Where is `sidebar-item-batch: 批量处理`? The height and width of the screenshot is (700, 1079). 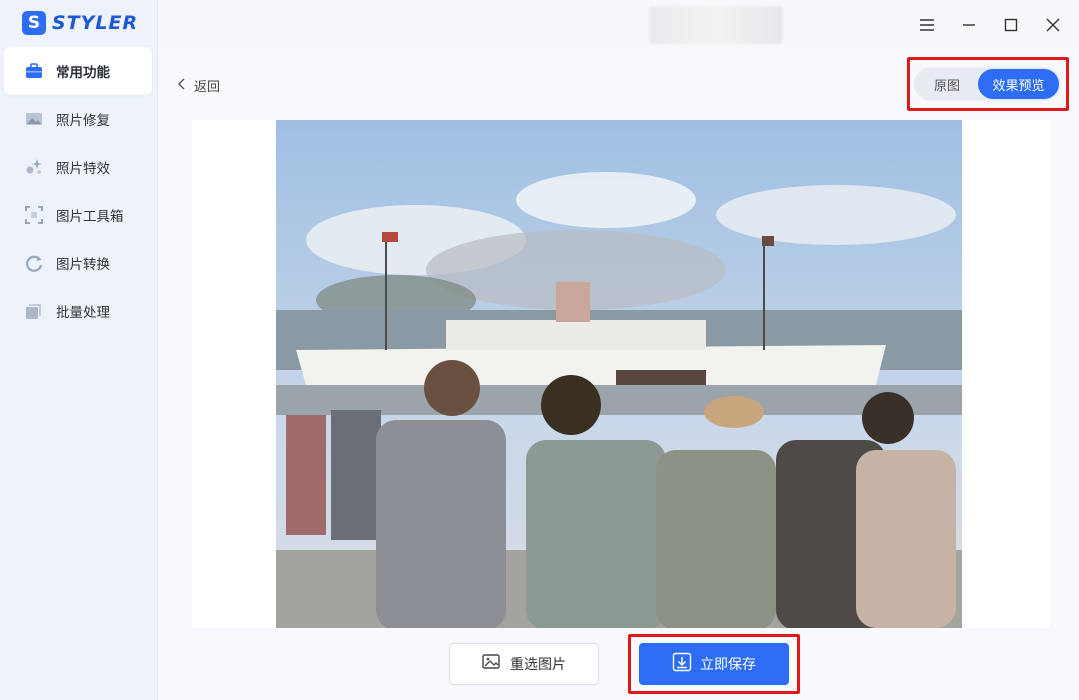
sidebar-item-batch: 批量处理 is located at coordinates (78, 311).